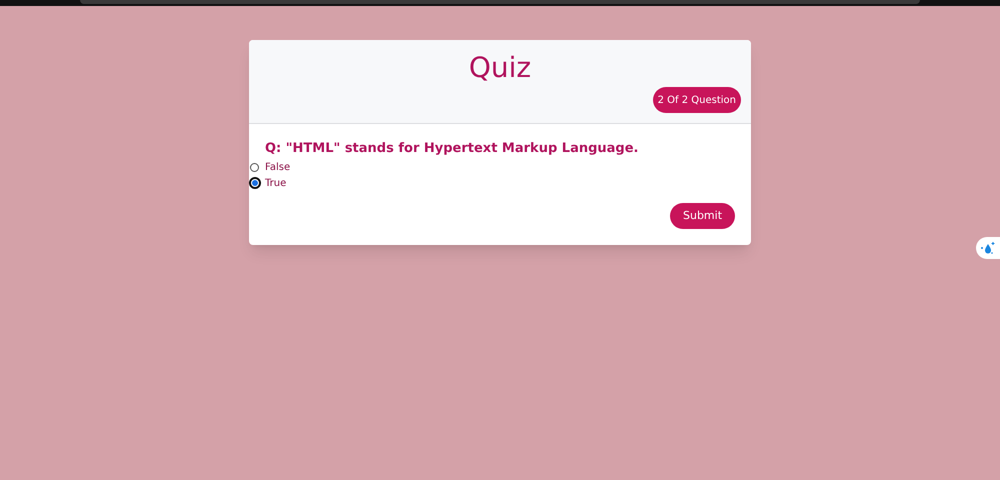  I want to click on option-label: True, so click(275, 183).